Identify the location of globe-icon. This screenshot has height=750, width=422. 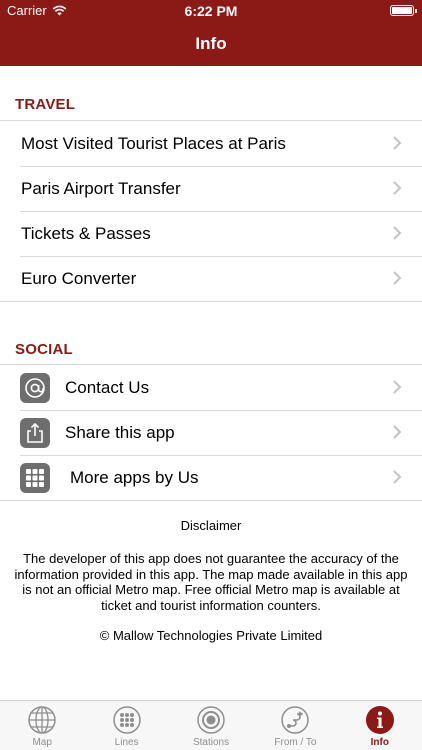
(42, 720).